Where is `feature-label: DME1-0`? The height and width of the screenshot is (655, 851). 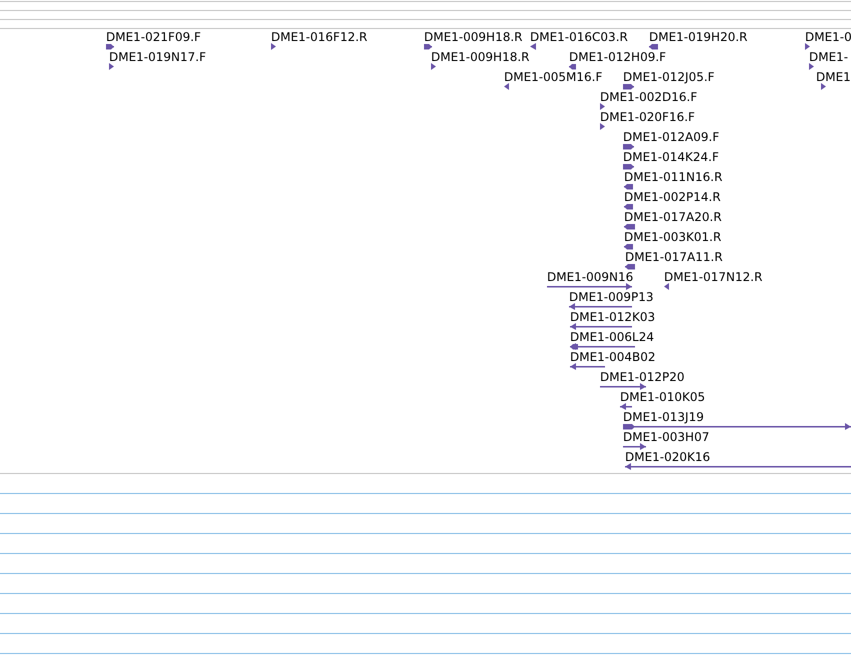
feature-label: DME1-0 is located at coordinates (828, 37).